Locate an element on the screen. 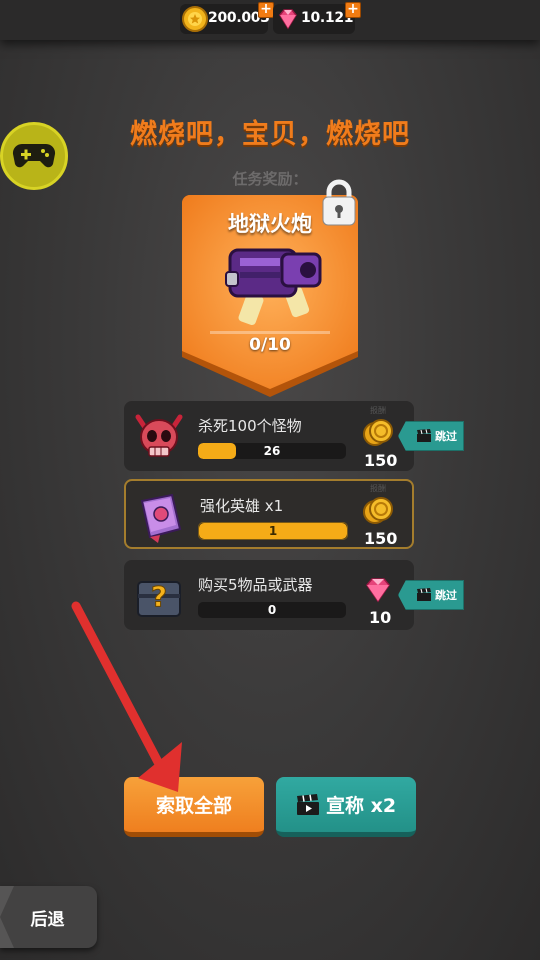 Image resolution: width=540 pixels, height=960 pixels. coin-counter: 200.003 + is located at coordinates (227, 18).